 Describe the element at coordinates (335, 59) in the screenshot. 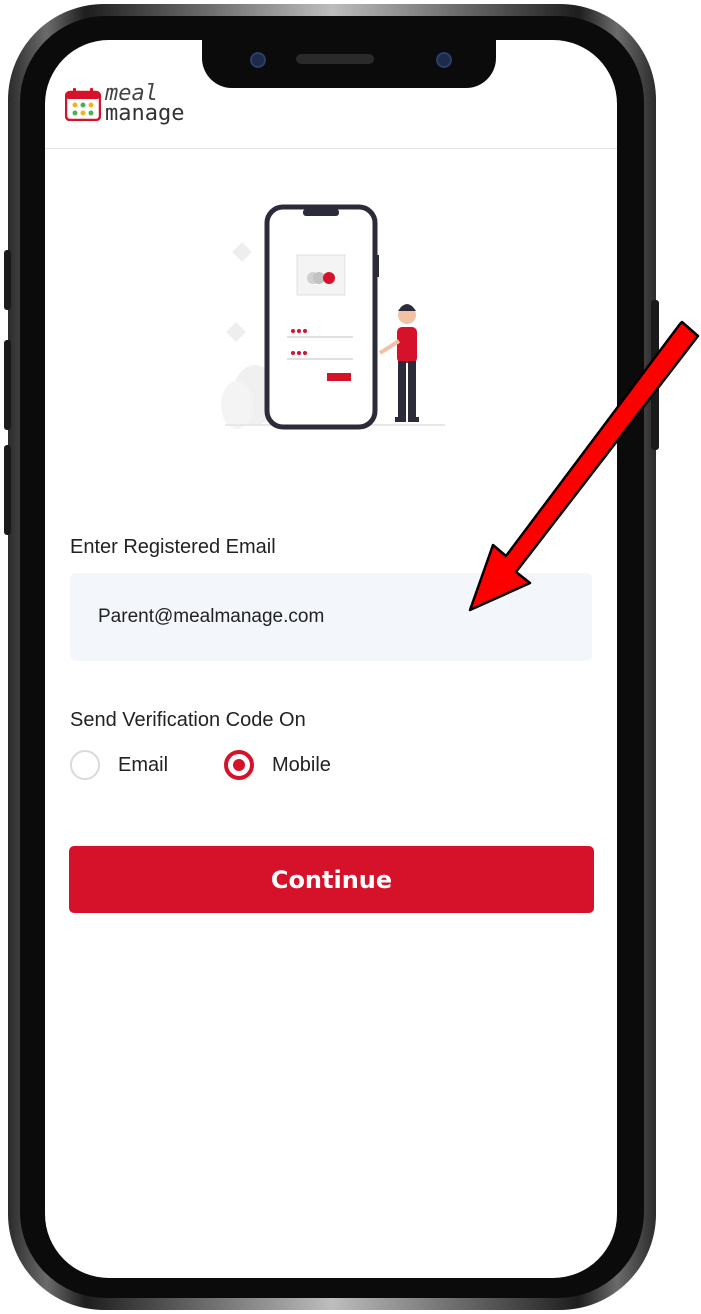

I see `speaker-grille` at that location.